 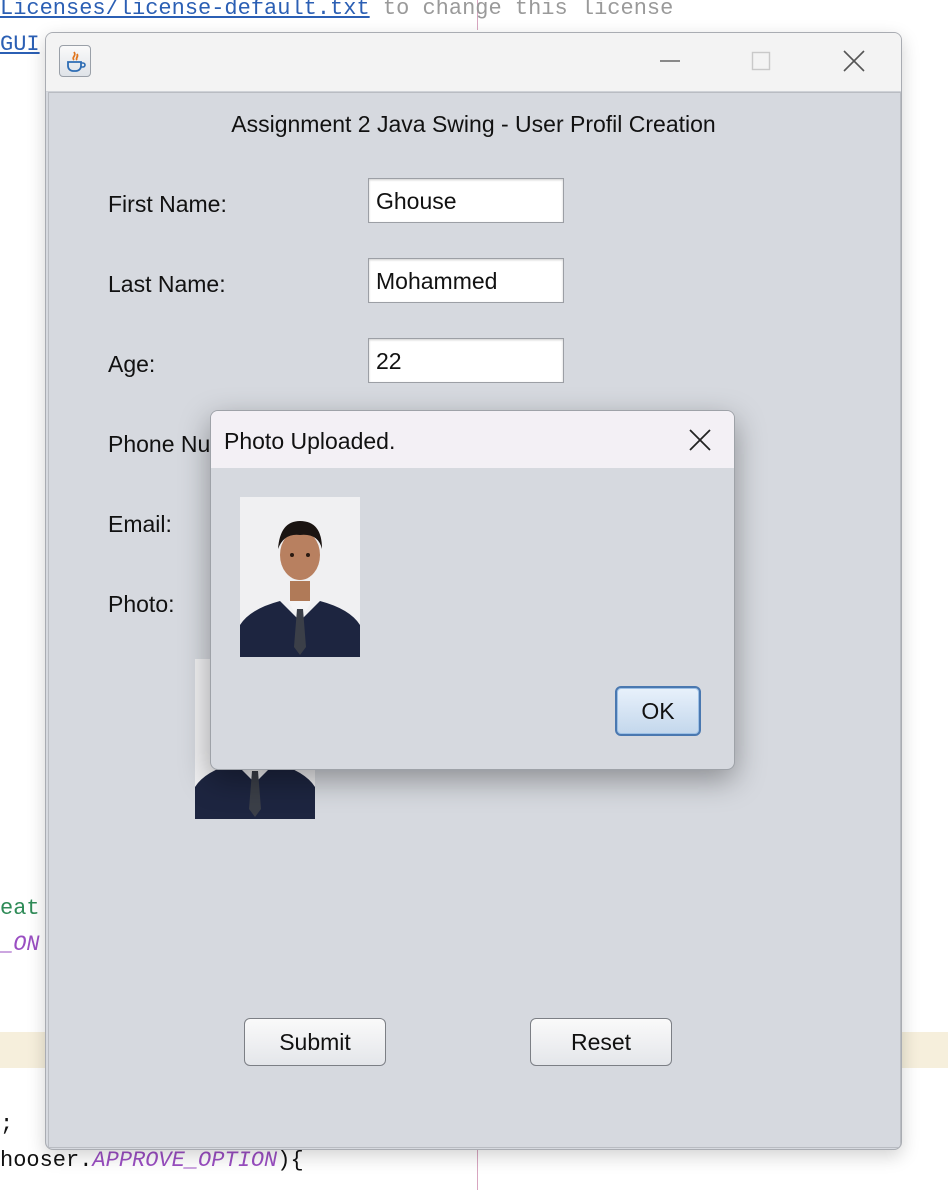 I want to click on maximize-icon, so click(x=761, y=61).